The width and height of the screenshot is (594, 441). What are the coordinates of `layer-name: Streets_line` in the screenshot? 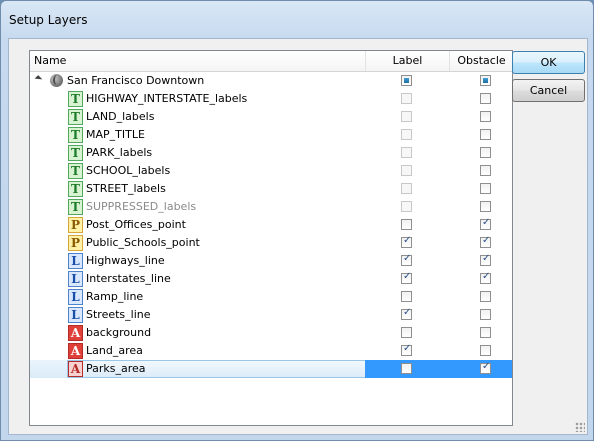 It's located at (118, 314).